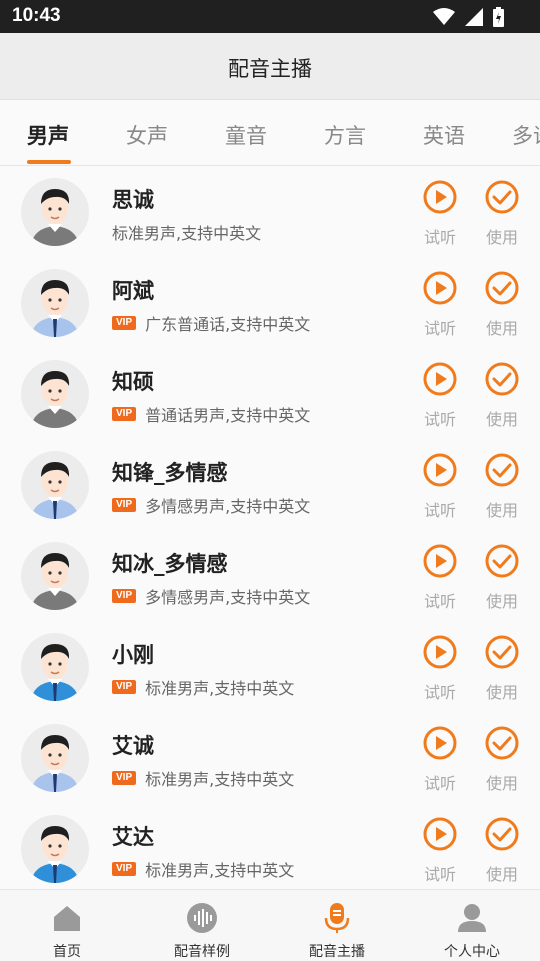 The height and width of the screenshot is (961, 540). I want to click on active-tab-indicator, so click(49, 162).